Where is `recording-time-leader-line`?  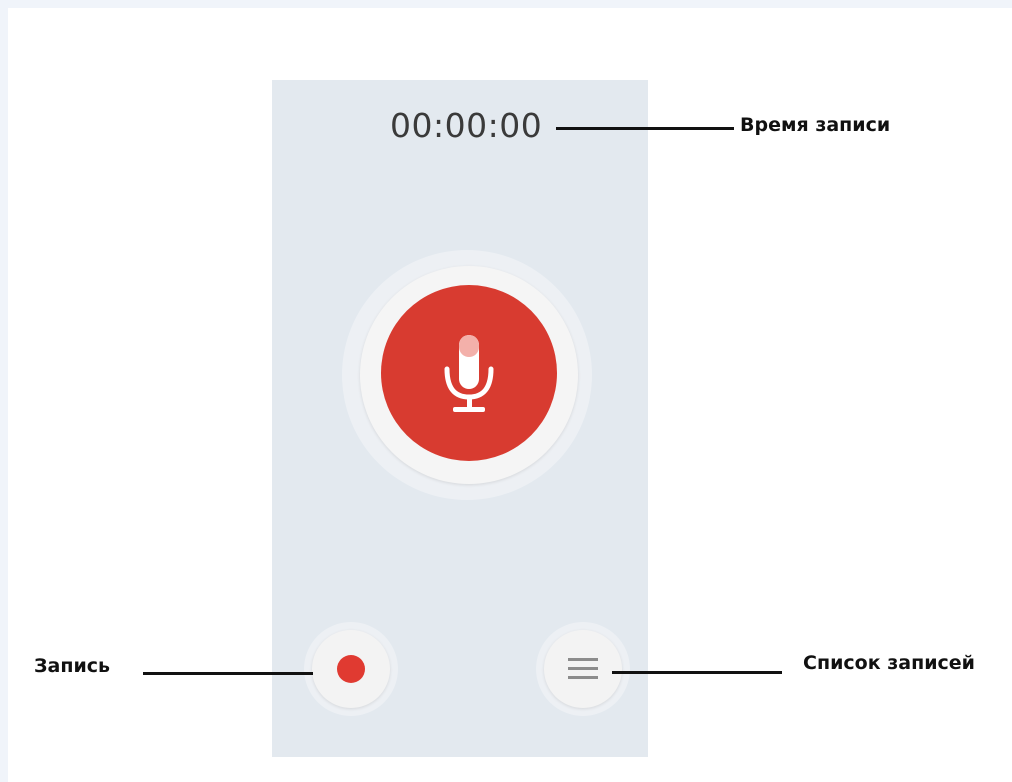 recording-time-leader-line is located at coordinates (645, 128).